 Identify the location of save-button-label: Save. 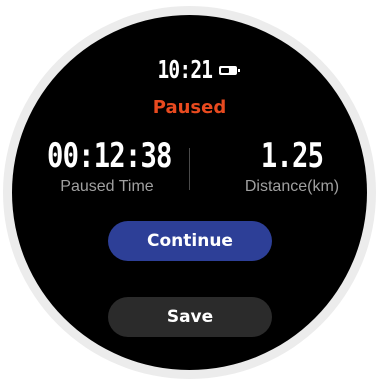
(190, 317).